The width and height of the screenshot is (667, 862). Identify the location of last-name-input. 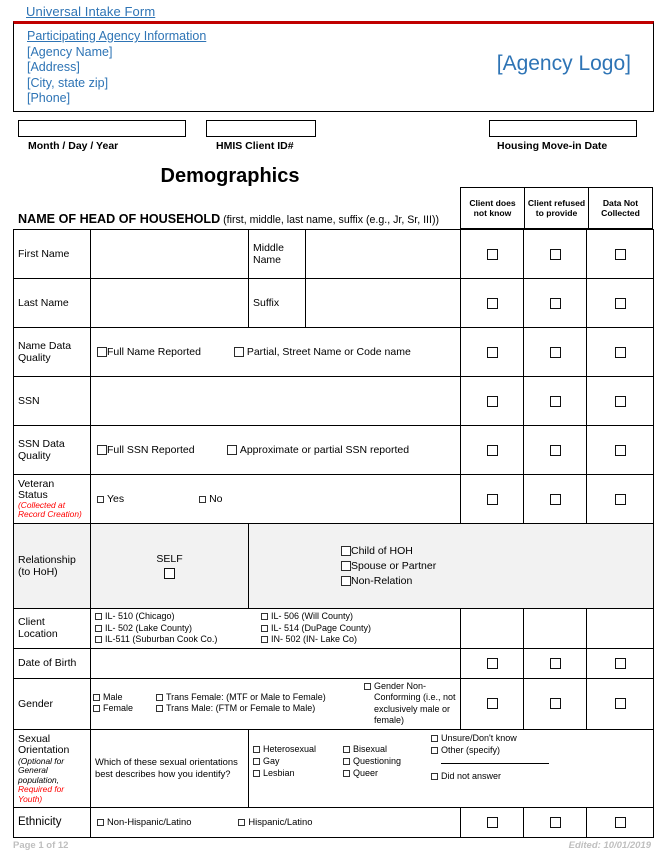
(169, 303).